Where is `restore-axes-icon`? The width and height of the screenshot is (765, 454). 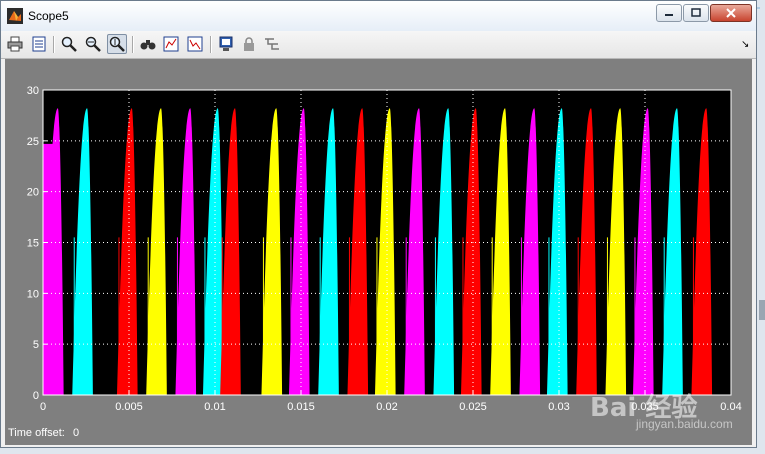
restore-axes-icon is located at coordinates (195, 44).